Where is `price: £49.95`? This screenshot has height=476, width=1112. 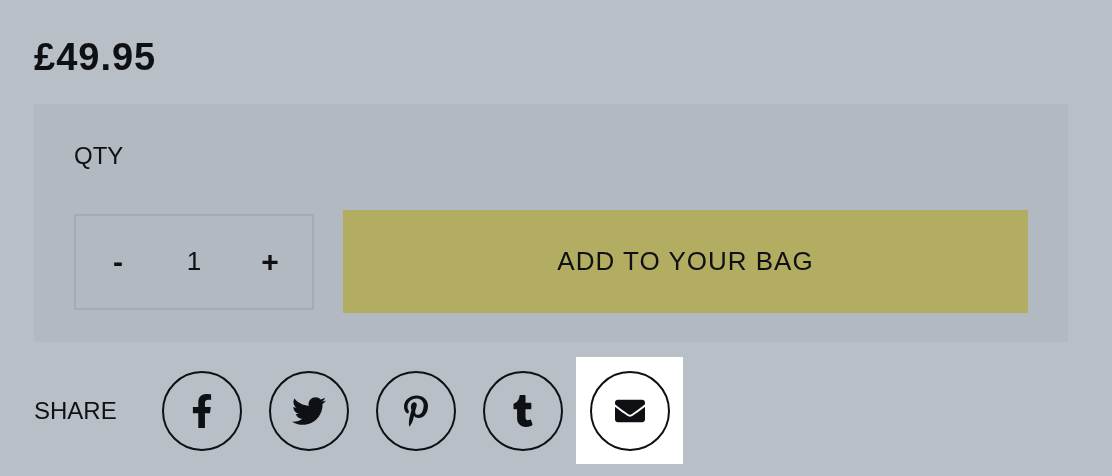
price: £49.95 is located at coordinates (96, 58).